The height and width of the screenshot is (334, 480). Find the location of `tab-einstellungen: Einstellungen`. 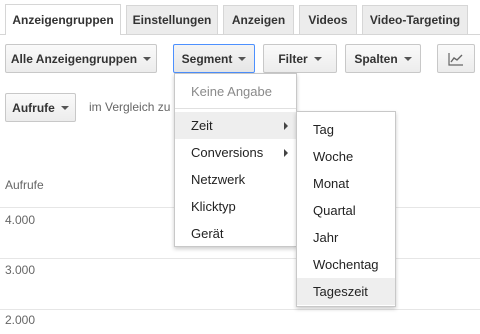

tab-einstellungen: Einstellungen is located at coordinates (172, 19).